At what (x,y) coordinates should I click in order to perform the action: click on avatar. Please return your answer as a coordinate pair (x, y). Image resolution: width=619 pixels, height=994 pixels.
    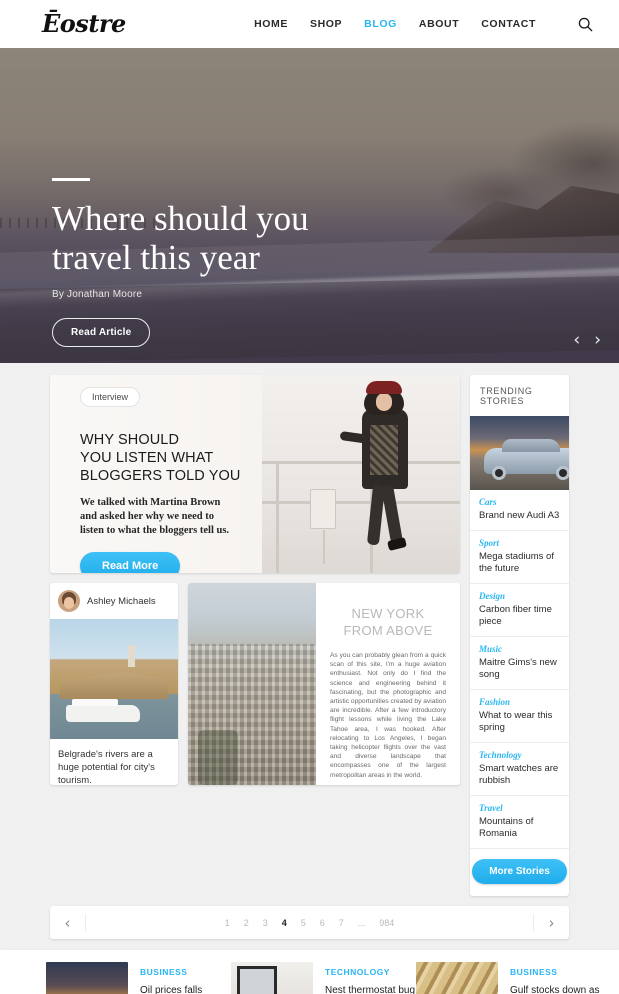
    Looking at the image, I should click on (69, 601).